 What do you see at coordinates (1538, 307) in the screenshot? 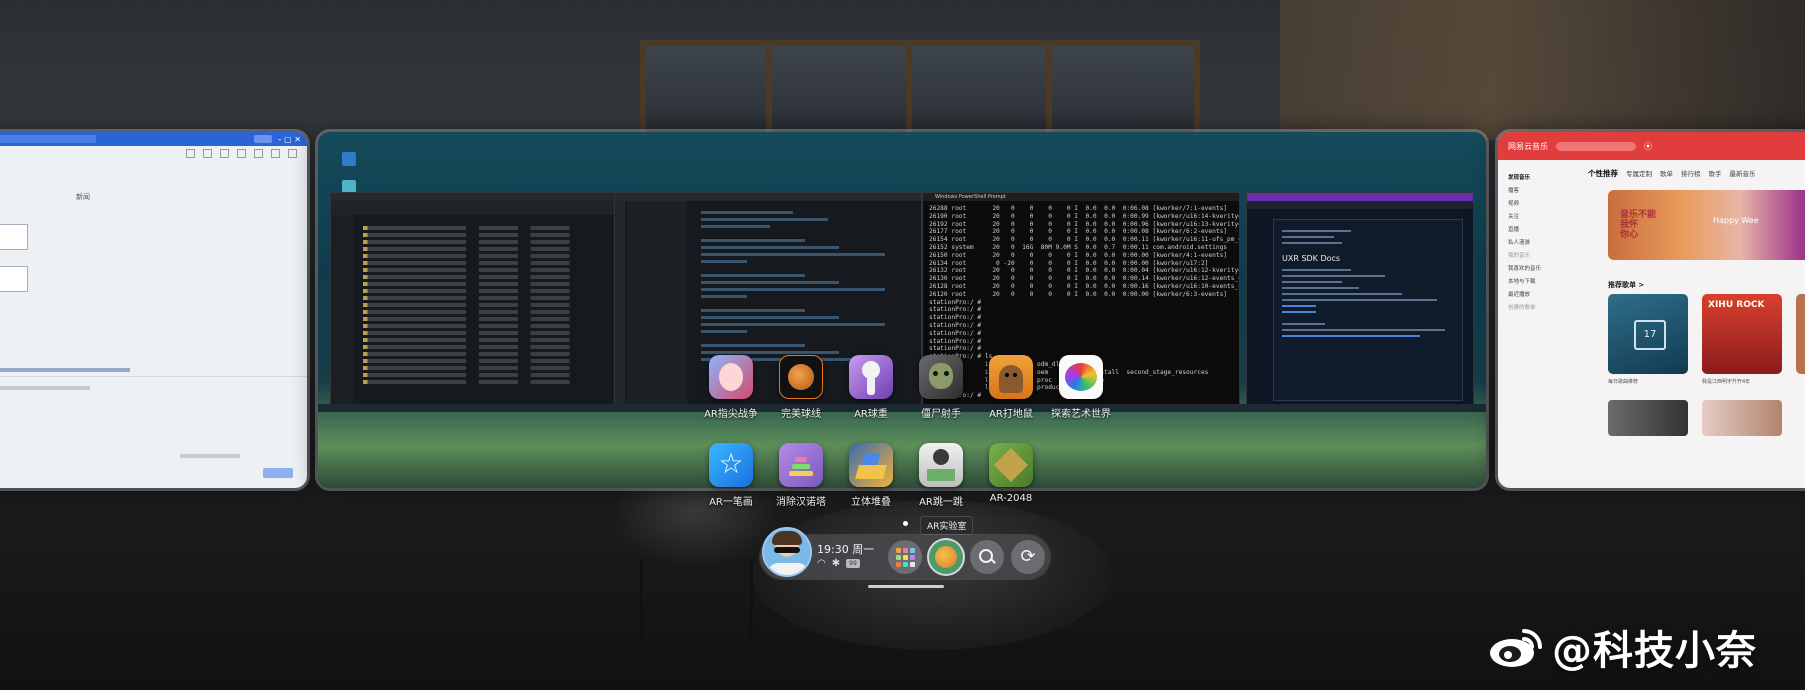
I see `music-sidebar-item: 创建的歌单` at bounding box center [1538, 307].